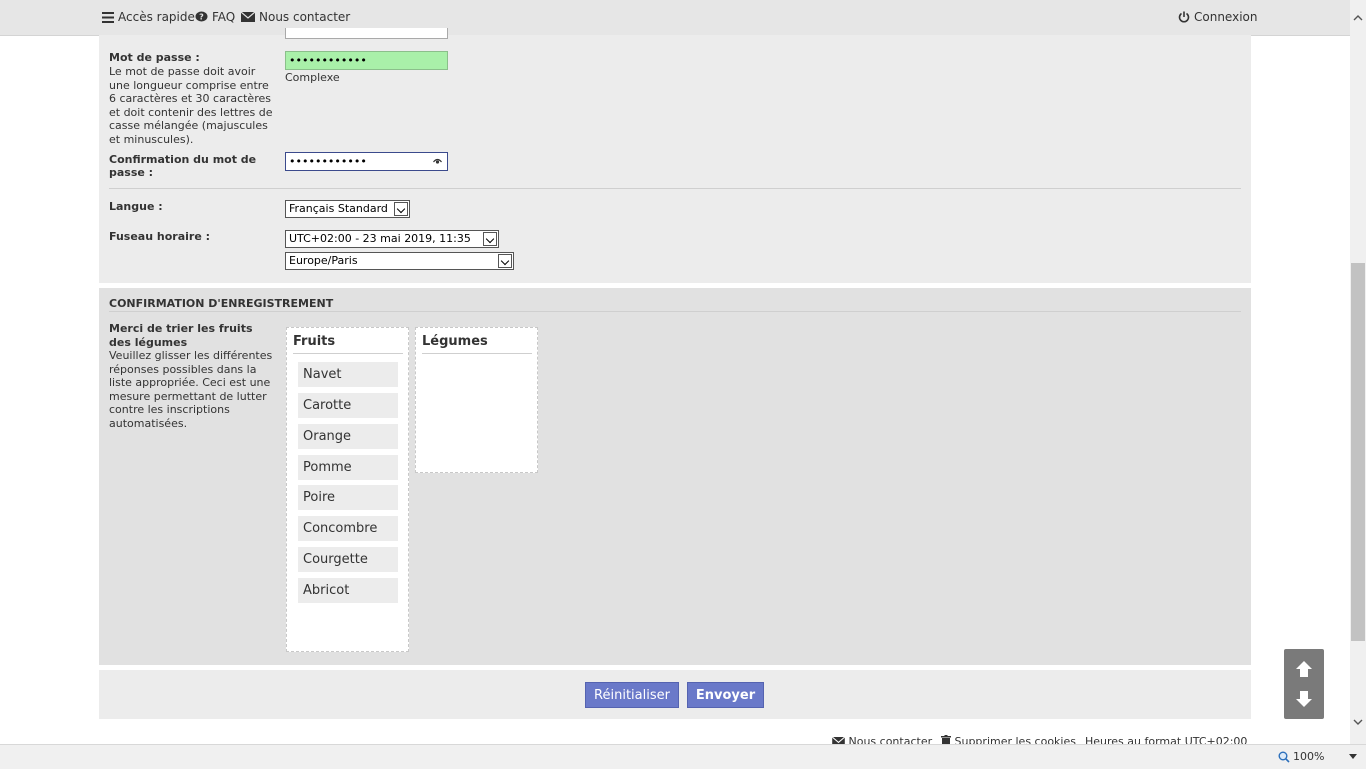 The image size is (1366, 769). I want to click on language-value: Français Standard, so click(338, 208).